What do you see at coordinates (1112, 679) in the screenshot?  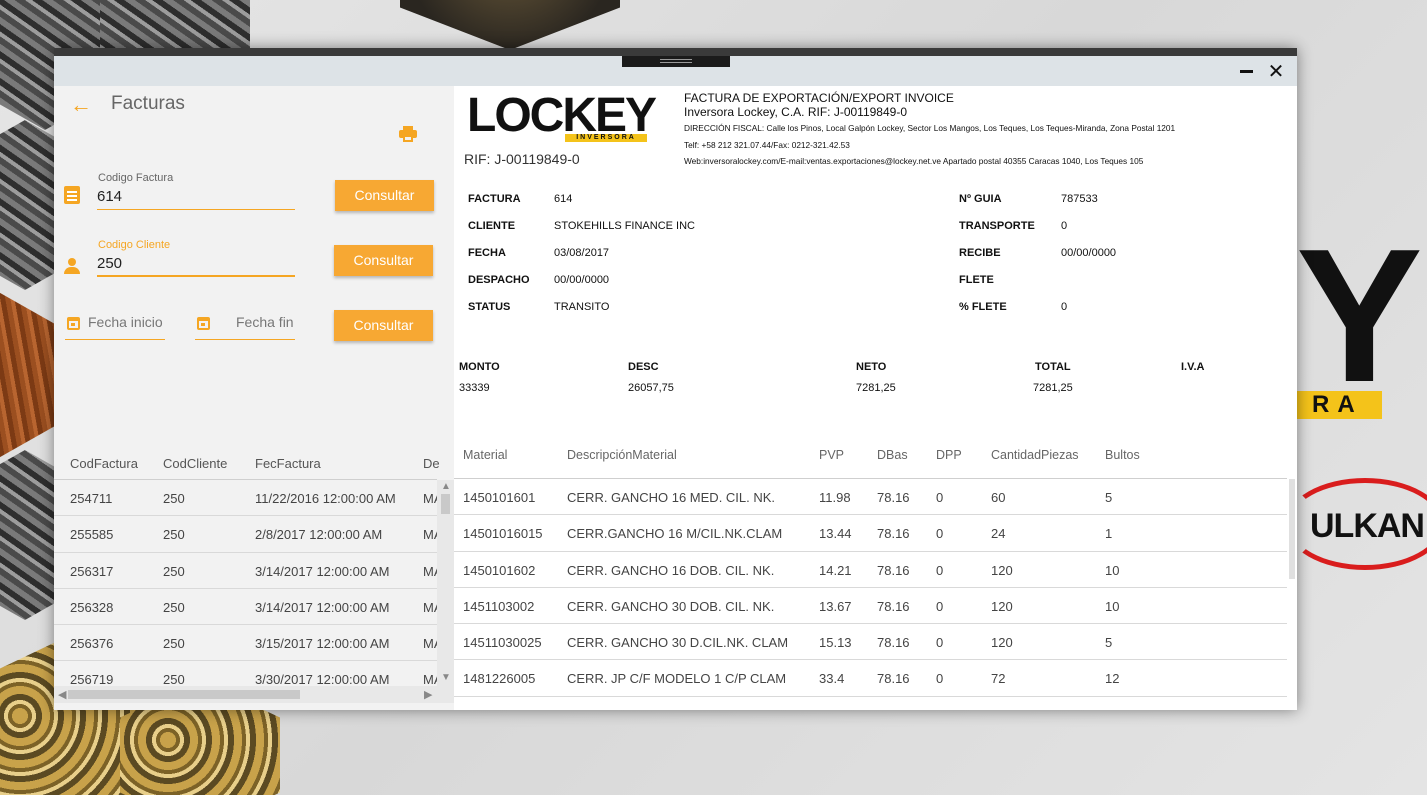 I see `cell: 12` at bounding box center [1112, 679].